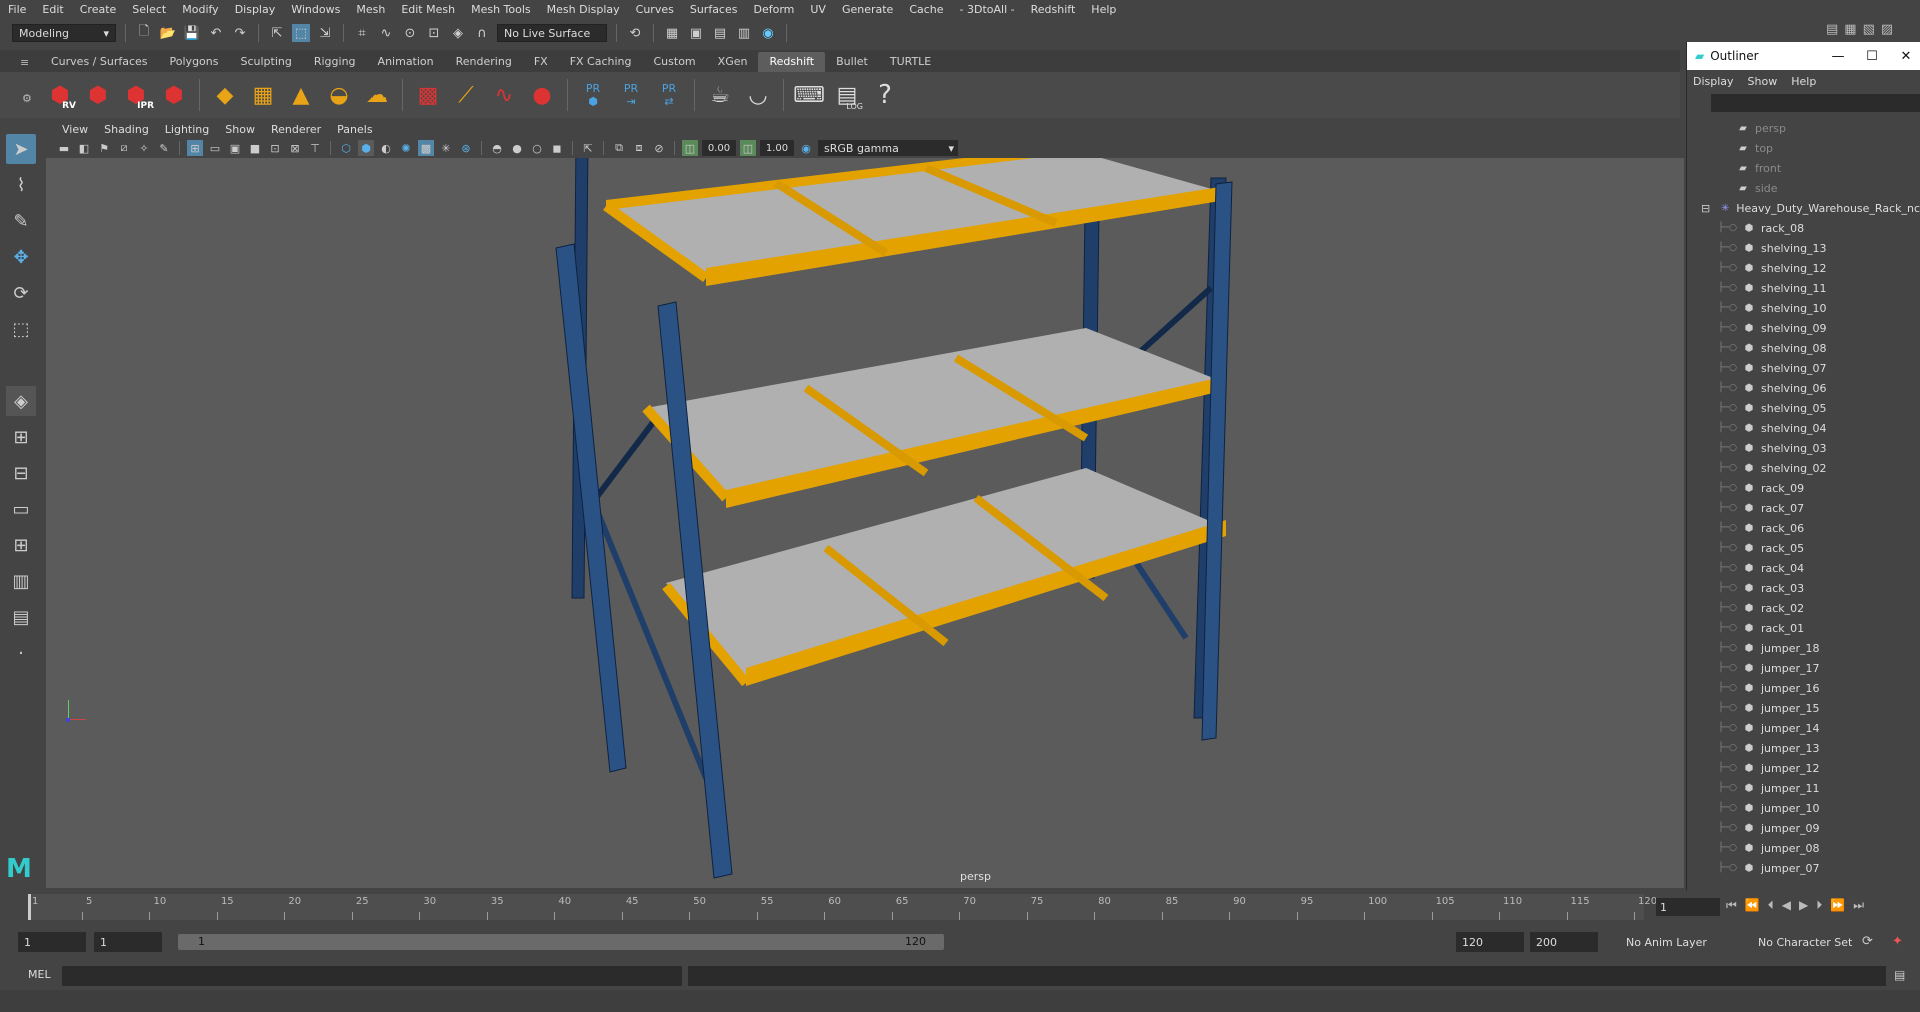 This screenshot has height=1012, width=1920. I want to click on construction-history-icon: ⟲, so click(635, 33).